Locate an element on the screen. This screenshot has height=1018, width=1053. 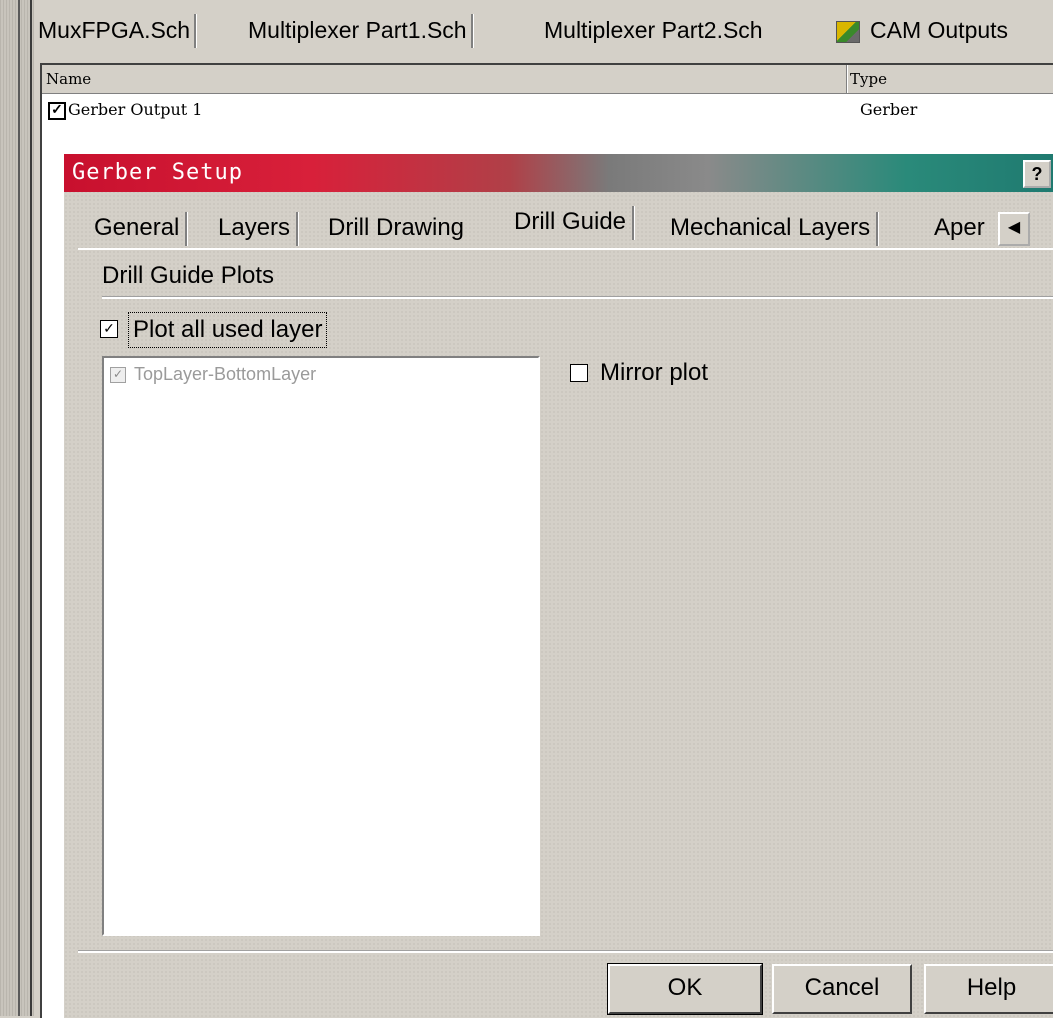
doc-tab-multiplexer-part1: Multiplexer Part1.Sch is located at coordinates (360, 30).